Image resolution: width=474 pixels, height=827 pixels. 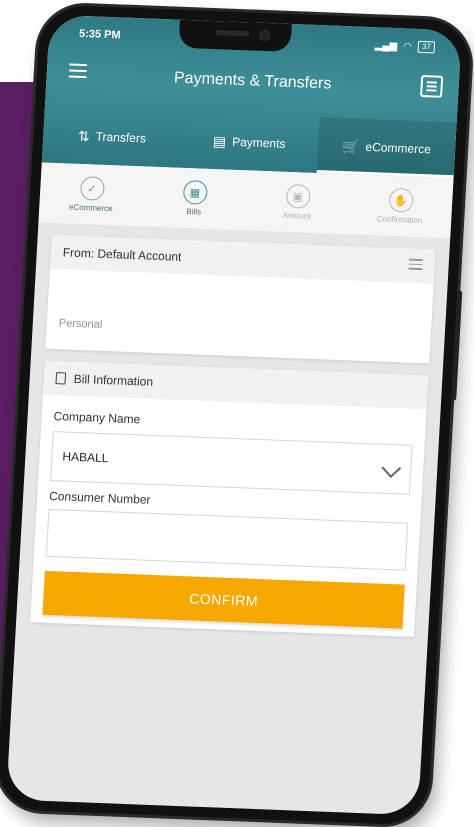 What do you see at coordinates (122, 254) in the screenshot?
I see `from-account-title: From: Default Account` at bounding box center [122, 254].